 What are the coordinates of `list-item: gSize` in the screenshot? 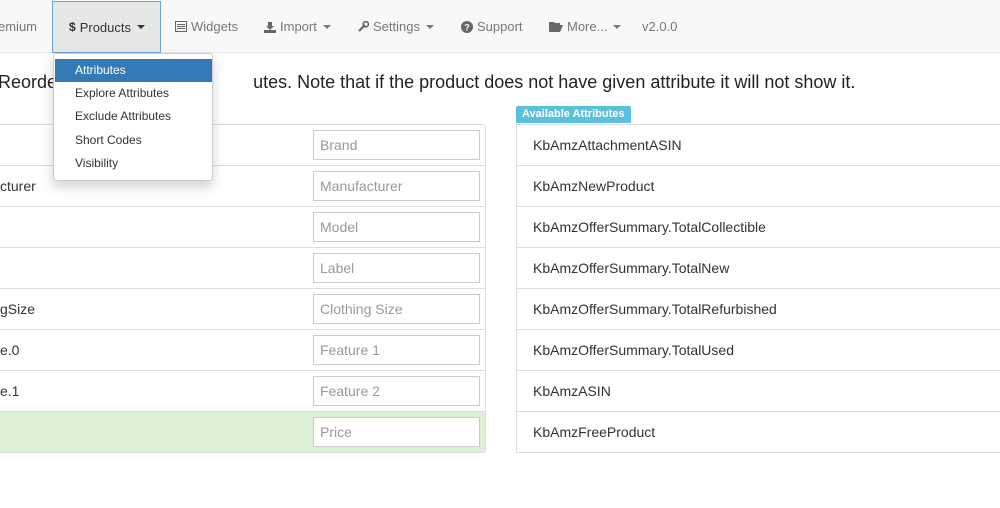 It's located at (242, 309).